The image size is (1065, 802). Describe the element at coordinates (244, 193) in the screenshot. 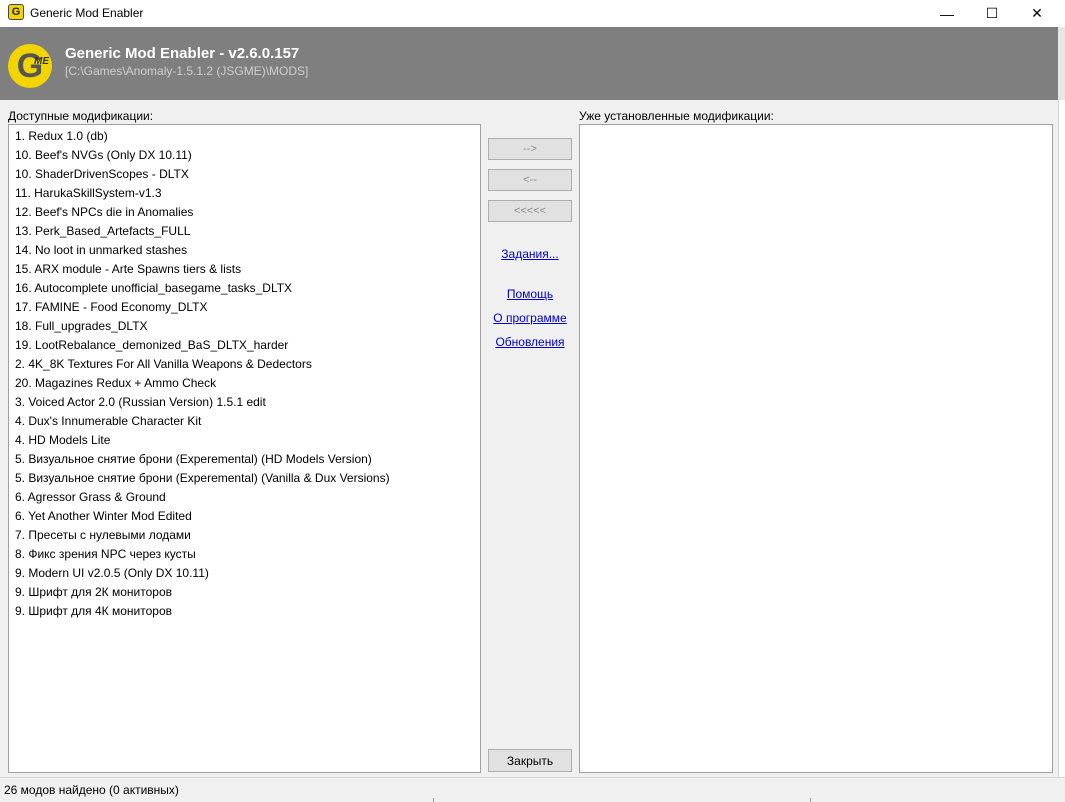

I see `available-mod-item: 11. HarukaSkillSystem-v1.3` at that location.